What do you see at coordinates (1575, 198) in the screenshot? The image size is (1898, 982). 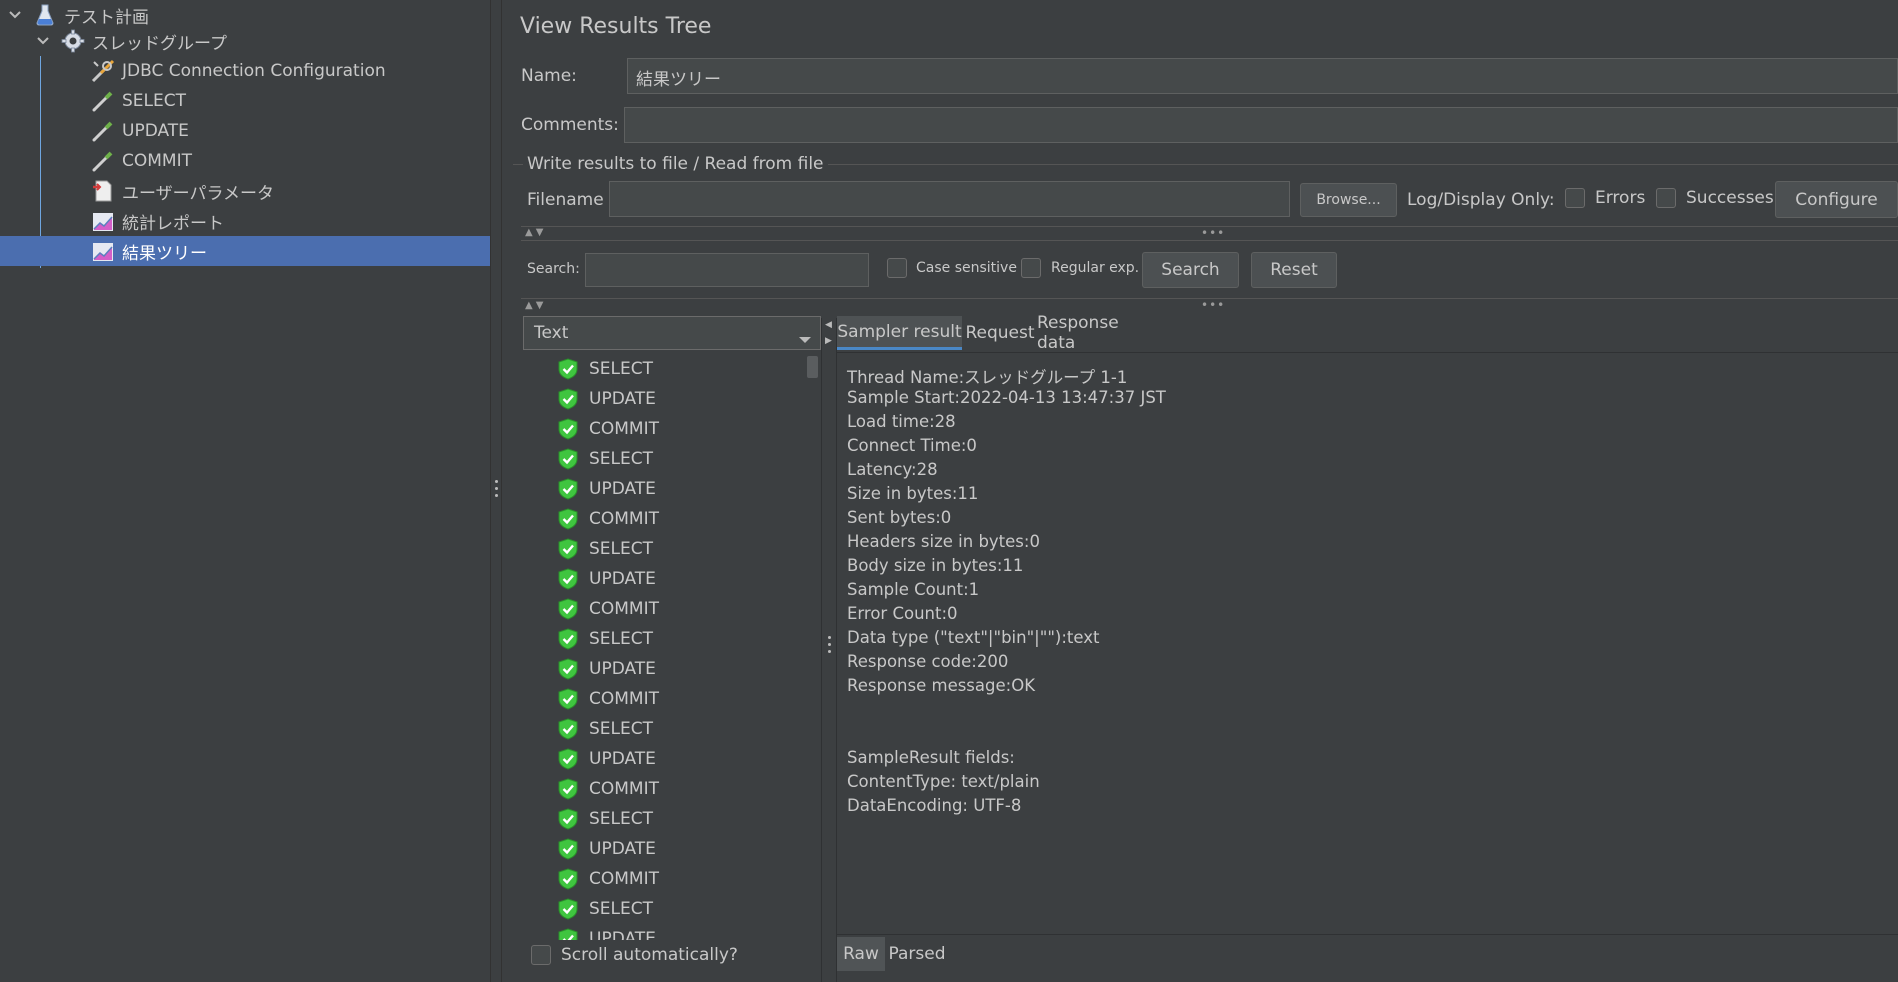 I see `errors-checkbox` at bounding box center [1575, 198].